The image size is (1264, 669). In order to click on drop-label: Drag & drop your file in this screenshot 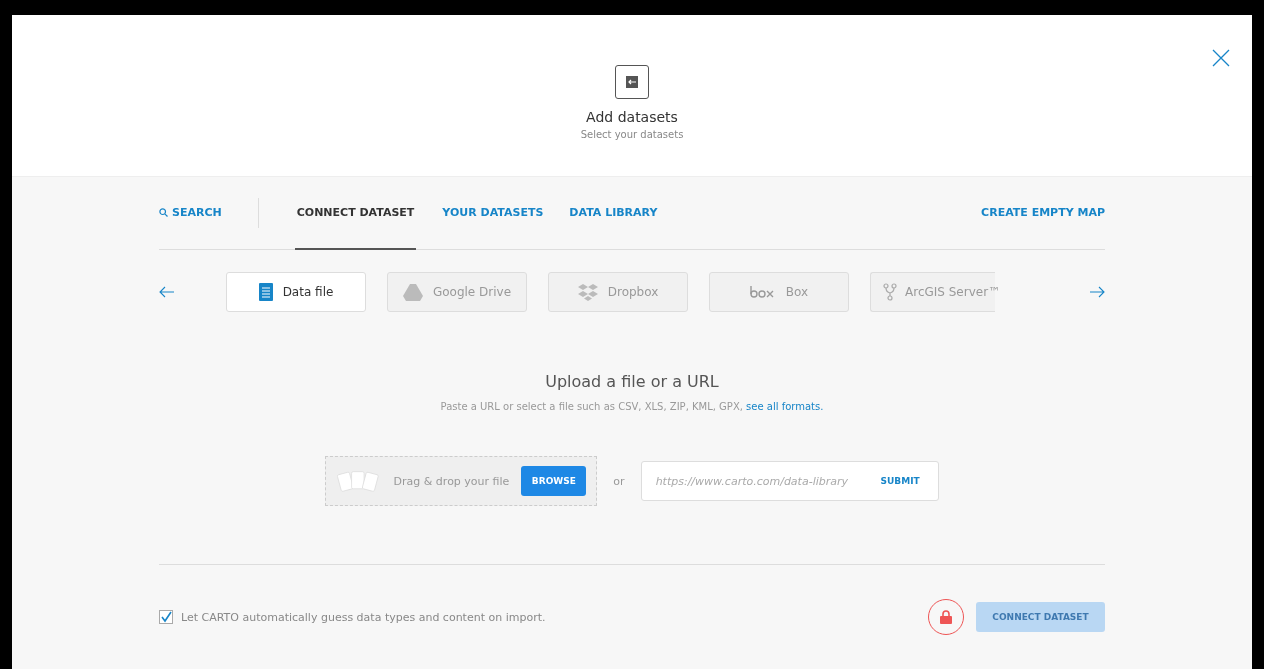, I will do `click(451, 481)`.